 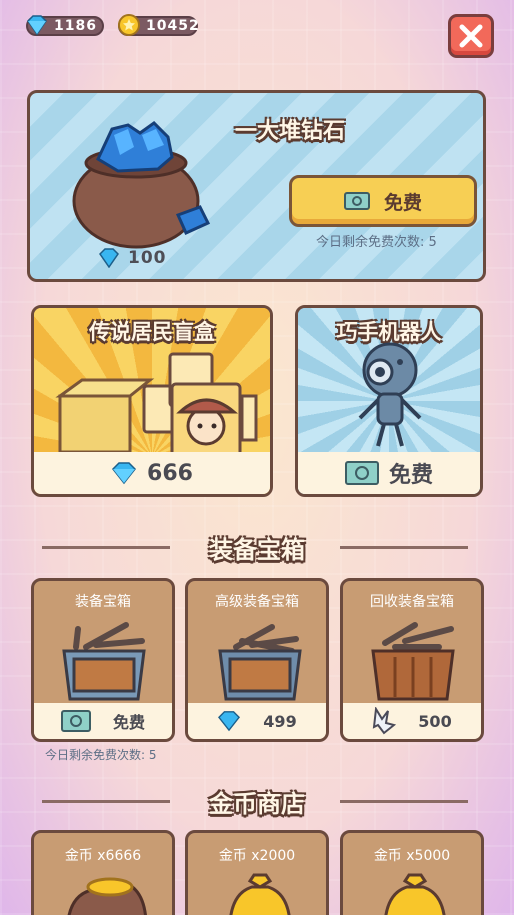 What do you see at coordinates (101, 755) in the screenshot?
I see `chest-free-remaining-note: 今日剩余免费次数: 5` at bounding box center [101, 755].